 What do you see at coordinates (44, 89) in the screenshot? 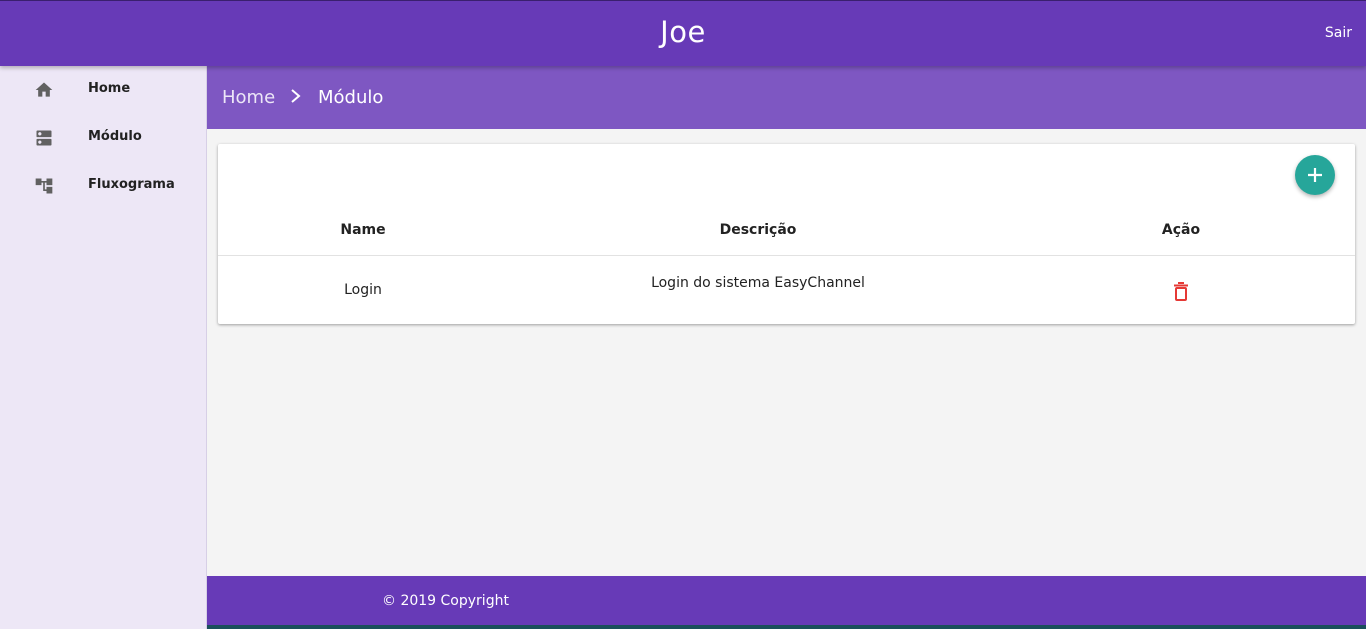
I see `home-icon` at bounding box center [44, 89].